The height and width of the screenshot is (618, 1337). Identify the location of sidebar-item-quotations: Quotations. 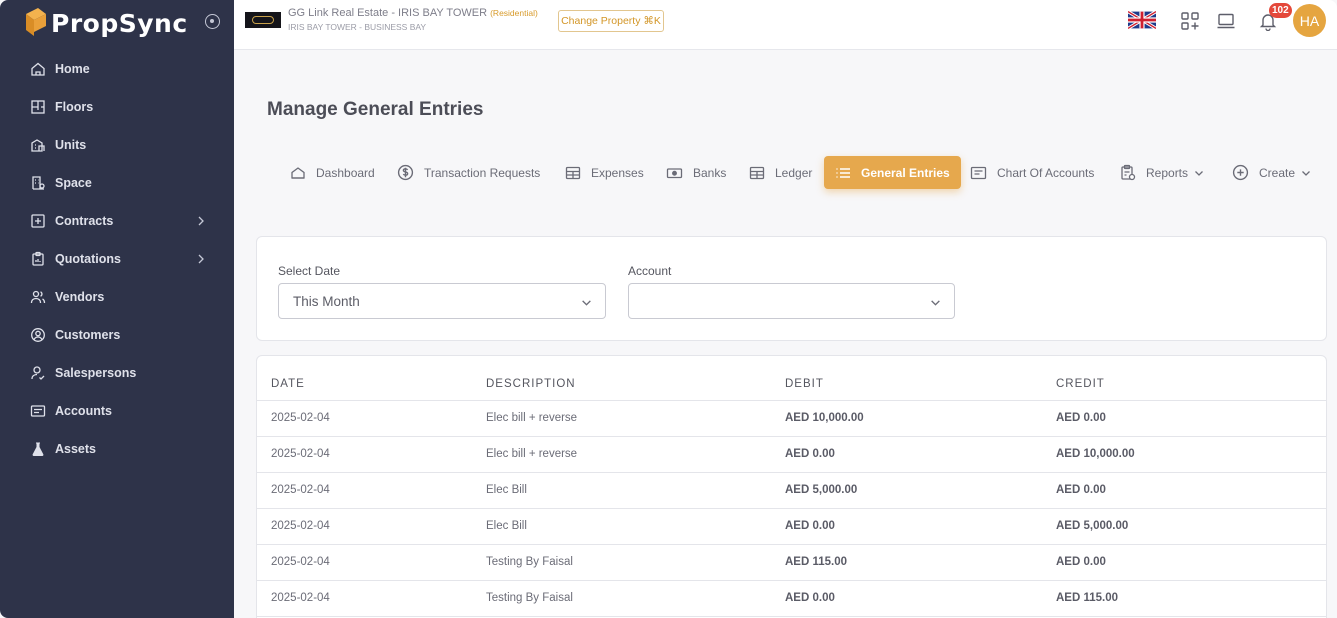
(117, 259).